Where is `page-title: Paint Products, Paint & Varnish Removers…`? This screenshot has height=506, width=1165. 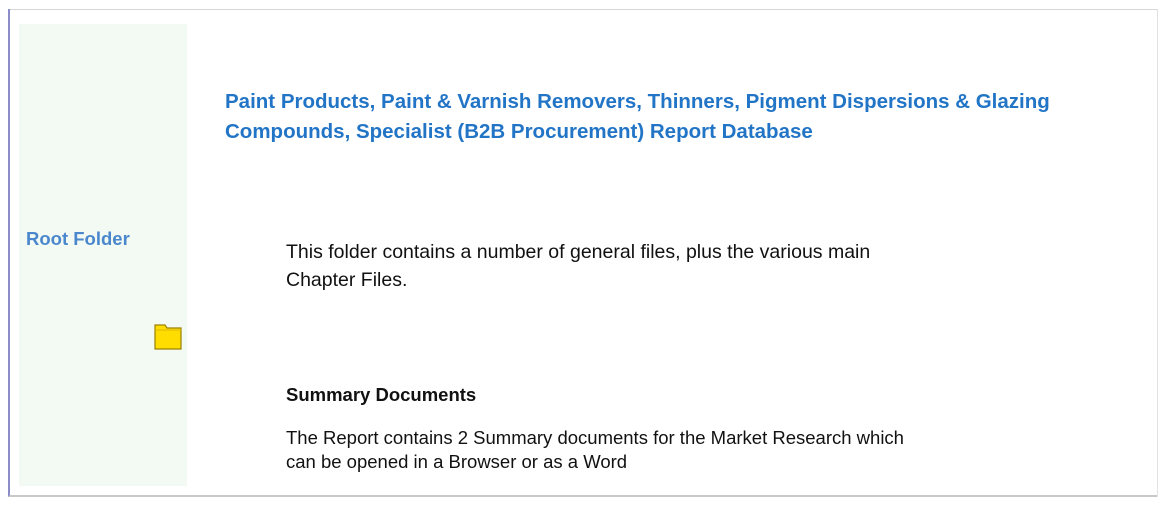 page-title: Paint Products, Paint & Varnish Removers… is located at coordinates (637, 116).